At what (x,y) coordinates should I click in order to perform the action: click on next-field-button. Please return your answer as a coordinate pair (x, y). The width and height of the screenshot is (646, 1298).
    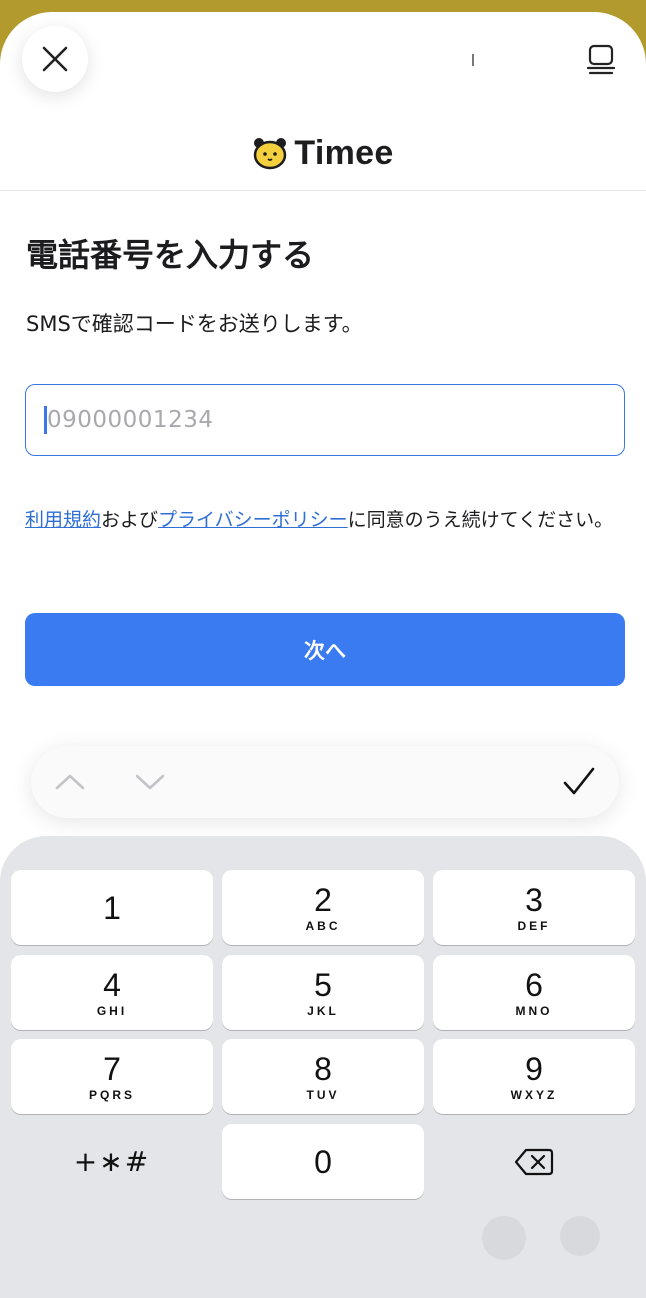
    Looking at the image, I should click on (150, 782).